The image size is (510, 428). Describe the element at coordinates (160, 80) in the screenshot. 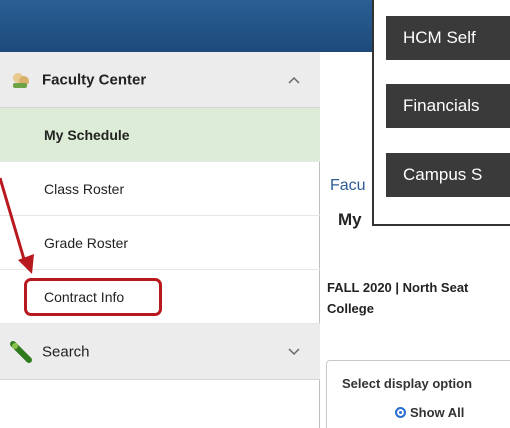

I see `sidebar-section-faculty-center: Faculty Center` at that location.